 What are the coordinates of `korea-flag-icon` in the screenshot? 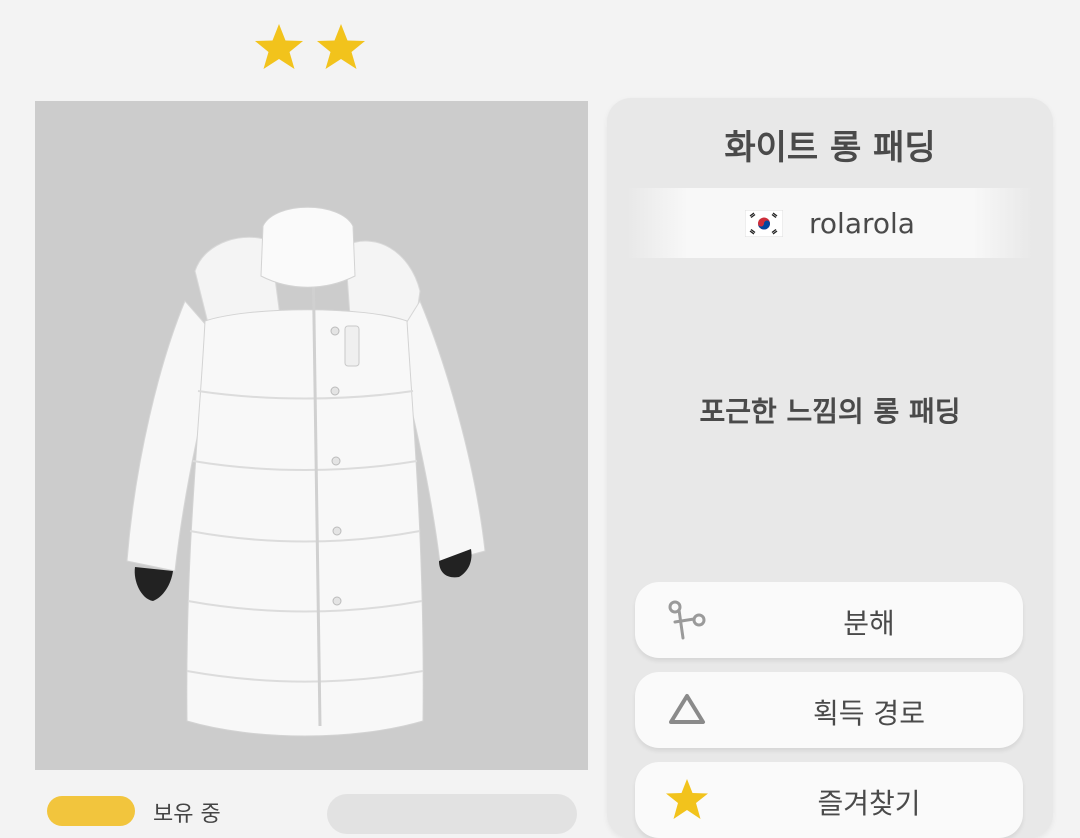 It's located at (764, 223).